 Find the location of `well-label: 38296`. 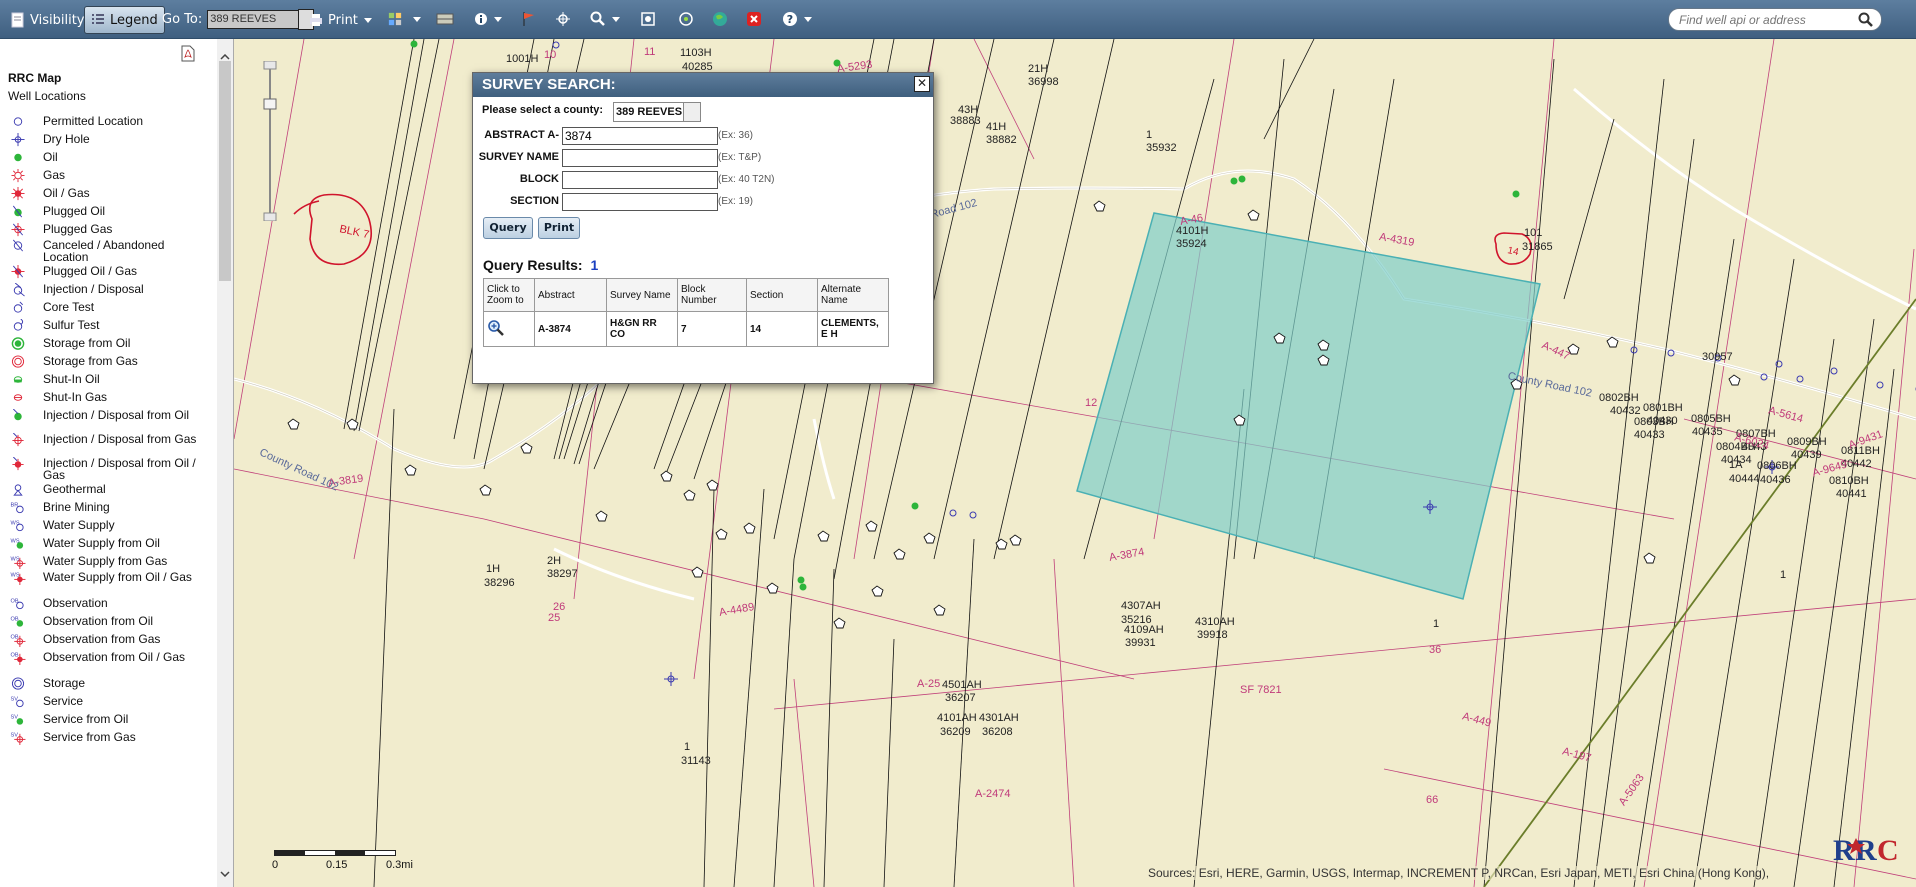

well-label: 38296 is located at coordinates (499, 583).